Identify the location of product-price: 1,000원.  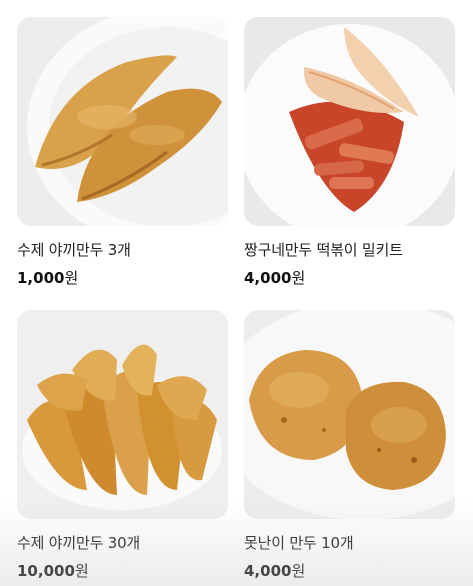
(47, 277).